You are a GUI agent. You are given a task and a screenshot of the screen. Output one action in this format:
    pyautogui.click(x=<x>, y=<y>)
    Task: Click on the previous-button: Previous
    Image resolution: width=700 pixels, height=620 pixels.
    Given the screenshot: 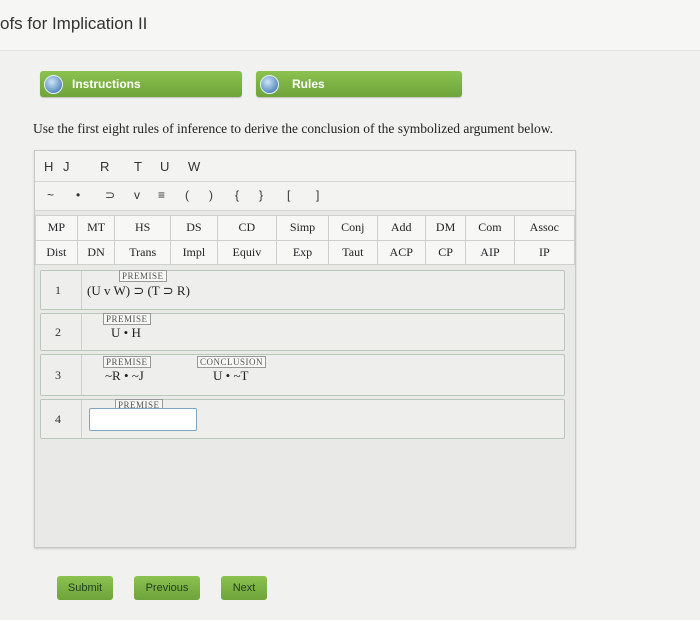 What is the action you would take?
    pyautogui.click(x=167, y=588)
    